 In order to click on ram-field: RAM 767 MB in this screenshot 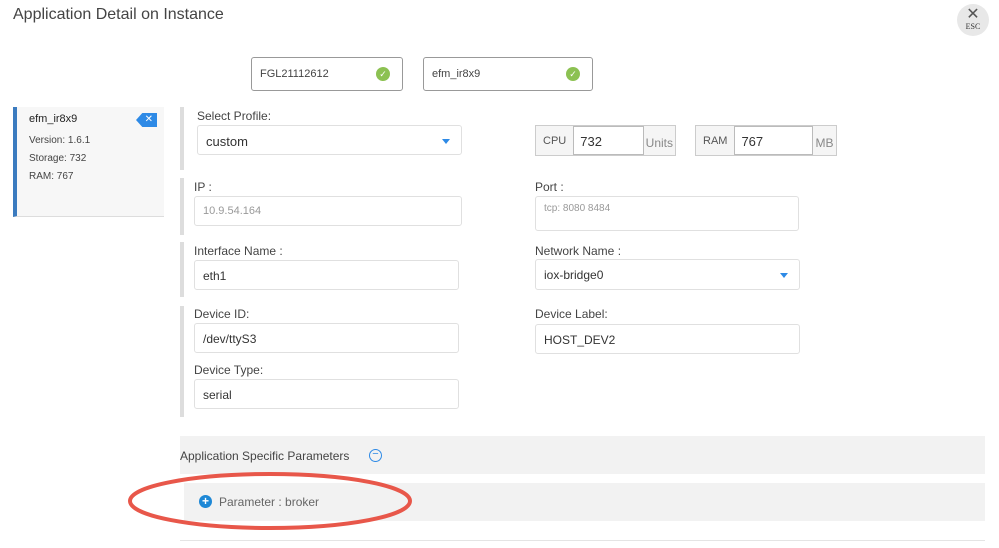, I will do `click(766, 140)`.